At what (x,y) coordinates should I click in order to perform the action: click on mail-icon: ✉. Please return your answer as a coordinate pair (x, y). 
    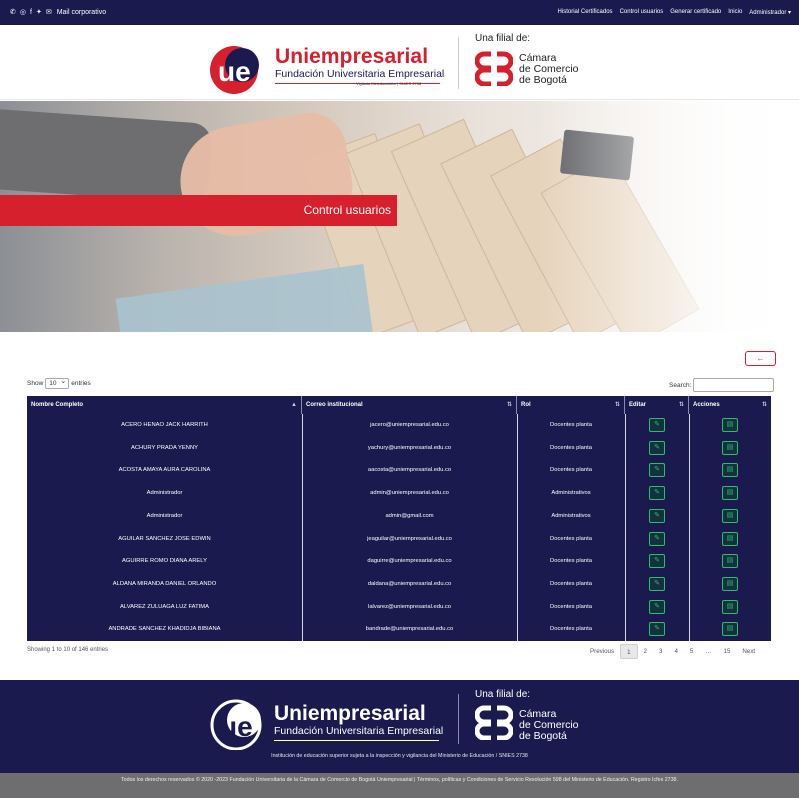
    Looking at the image, I should click on (49, 12).